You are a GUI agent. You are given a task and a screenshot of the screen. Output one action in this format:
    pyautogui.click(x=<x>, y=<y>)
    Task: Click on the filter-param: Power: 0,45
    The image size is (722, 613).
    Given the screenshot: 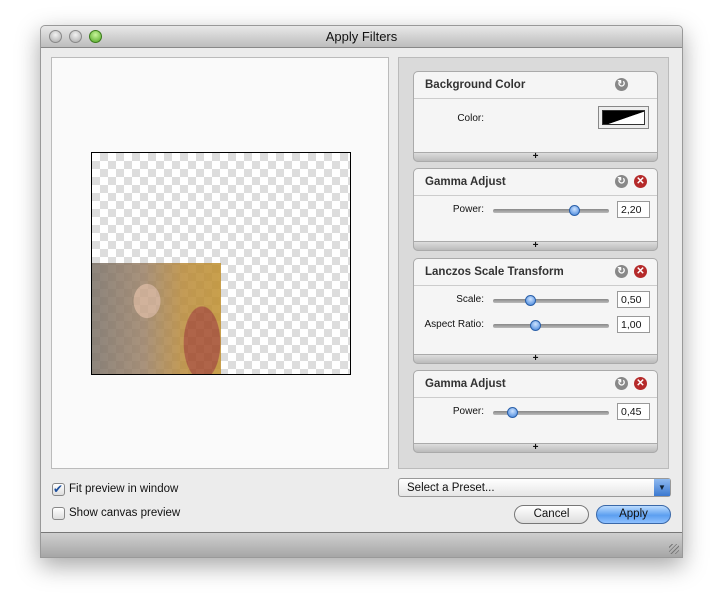 What is the action you would take?
    pyautogui.click(x=535, y=412)
    